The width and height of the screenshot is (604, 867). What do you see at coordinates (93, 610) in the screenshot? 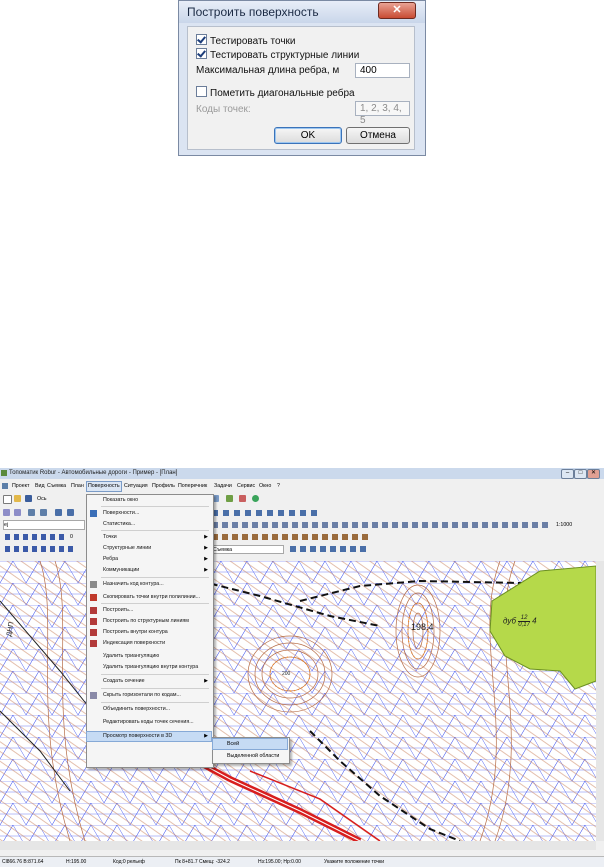
I see `build-icon` at bounding box center [93, 610].